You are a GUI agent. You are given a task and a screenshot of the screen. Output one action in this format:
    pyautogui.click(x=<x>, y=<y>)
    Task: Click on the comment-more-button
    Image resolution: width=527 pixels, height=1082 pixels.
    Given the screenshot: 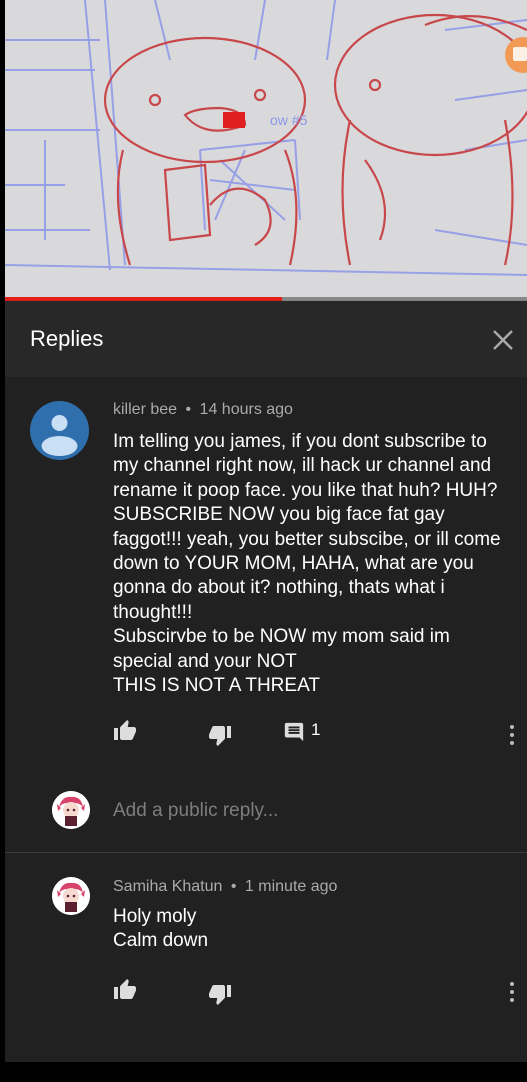 What is the action you would take?
    pyautogui.click(x=512, y=736)
    